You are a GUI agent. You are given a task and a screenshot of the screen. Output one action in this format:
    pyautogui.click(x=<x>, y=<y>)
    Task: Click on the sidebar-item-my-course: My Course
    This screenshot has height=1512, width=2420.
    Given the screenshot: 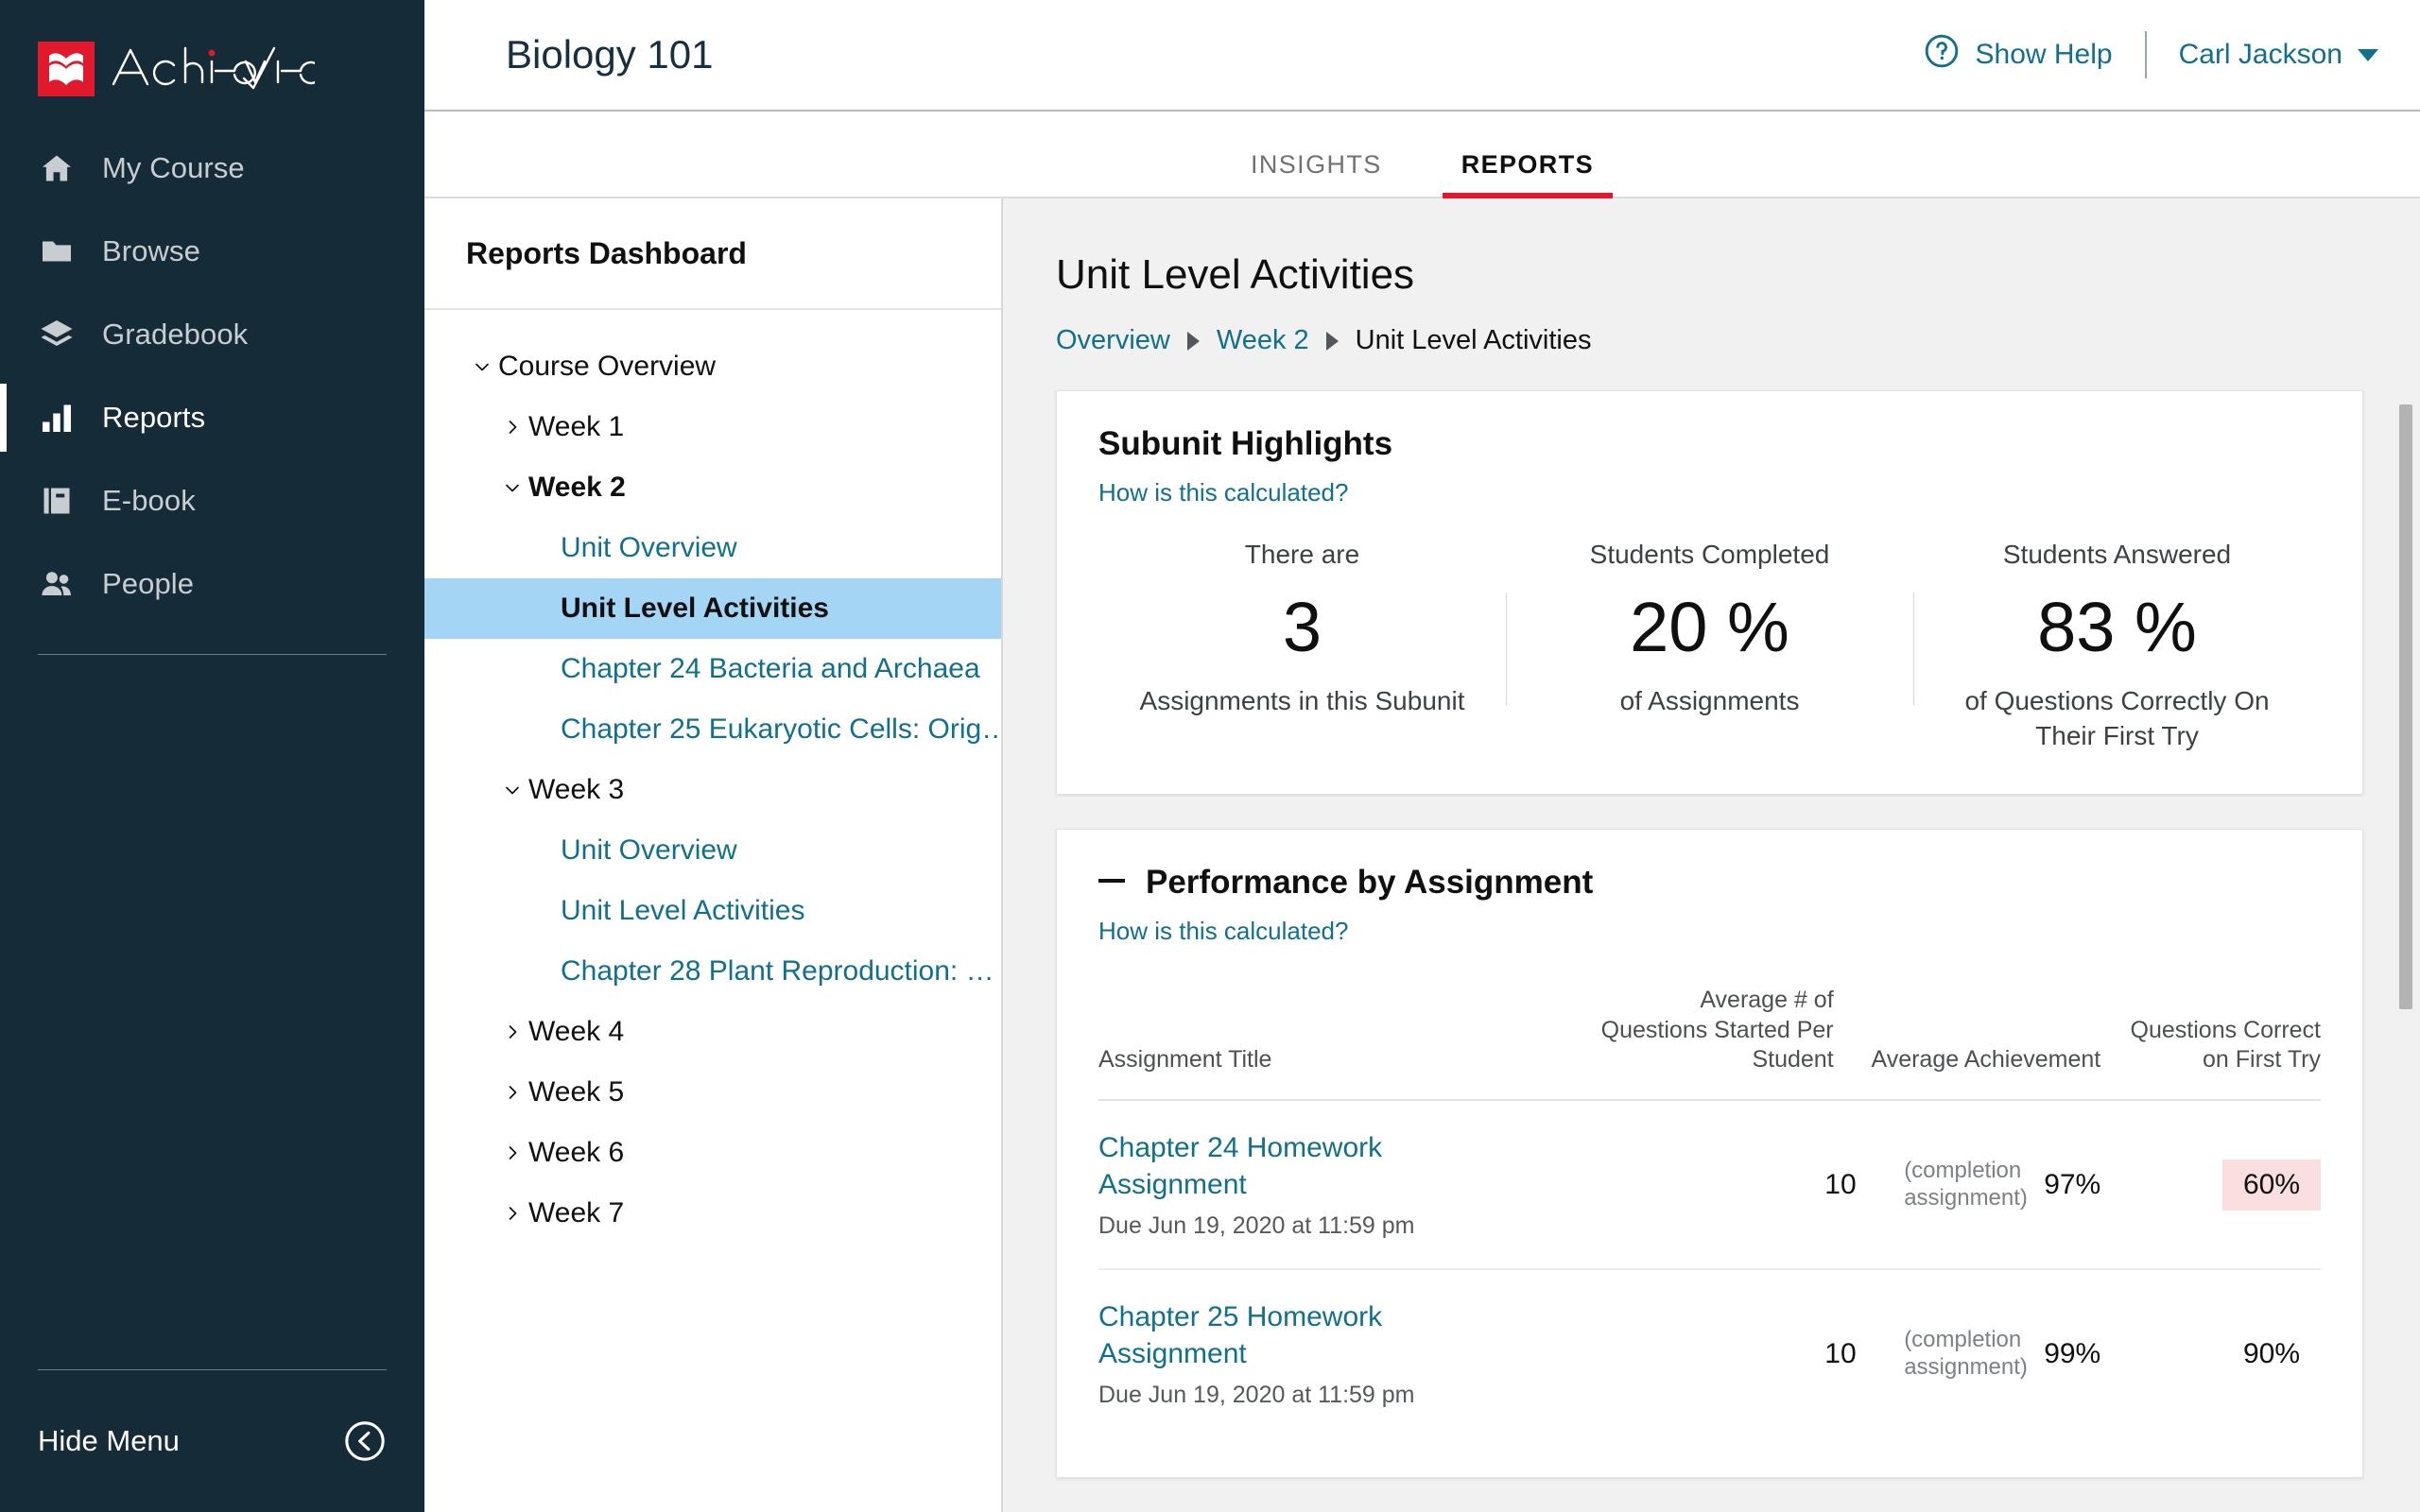 What is the action you would take?
    pyautogui.click(x=212, y=168)
    